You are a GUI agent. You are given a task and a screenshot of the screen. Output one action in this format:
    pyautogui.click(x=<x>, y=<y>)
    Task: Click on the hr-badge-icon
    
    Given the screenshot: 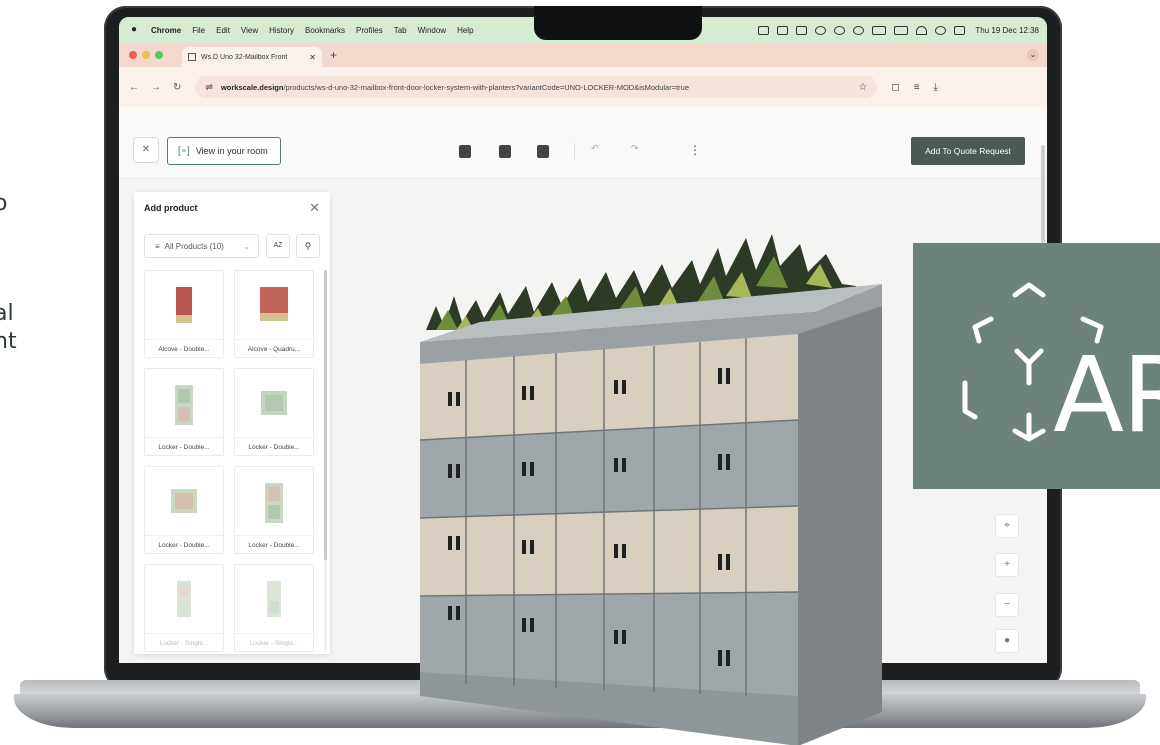 What is the action you would take?
    pyautogui.click(x=879, y=30)
    